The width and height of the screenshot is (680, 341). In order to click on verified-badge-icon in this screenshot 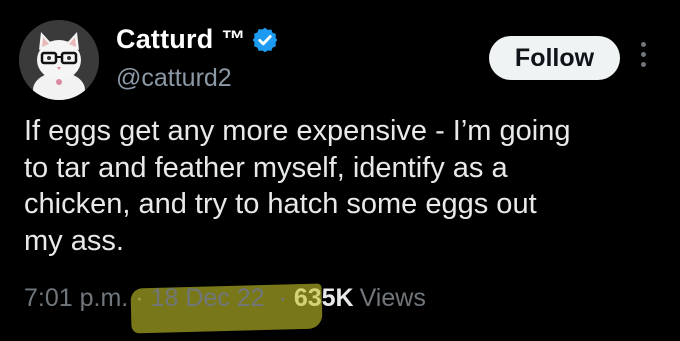, I will do `click(265, 40)`.